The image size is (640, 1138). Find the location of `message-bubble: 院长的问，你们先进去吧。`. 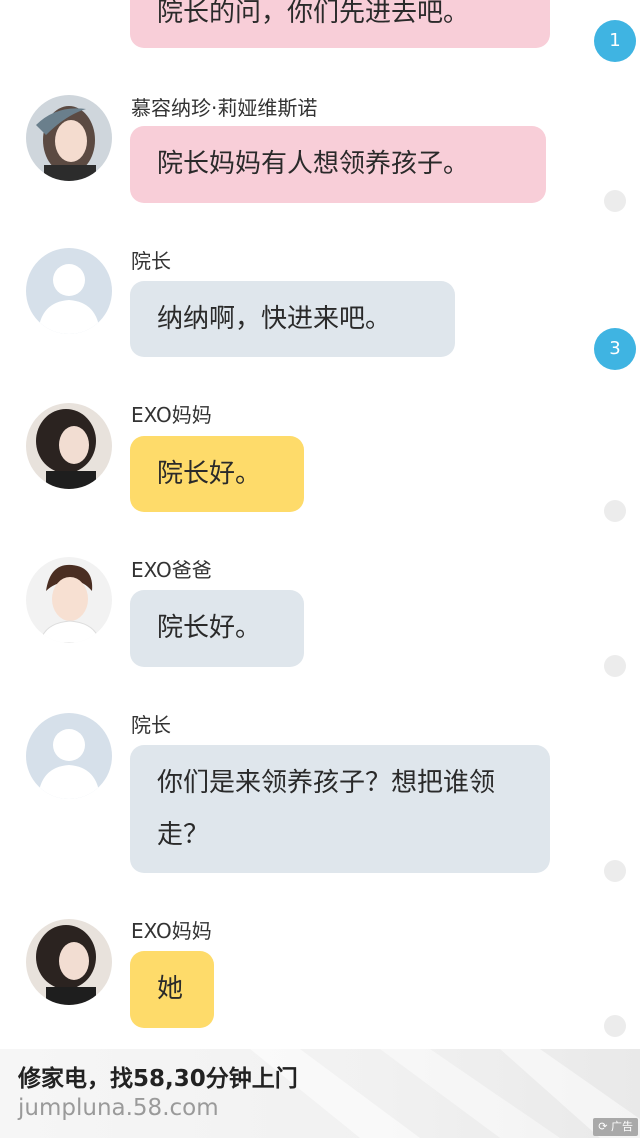

message-bubble: 院长的问，你们先进去吧。 is located at coordinates (340, 24).